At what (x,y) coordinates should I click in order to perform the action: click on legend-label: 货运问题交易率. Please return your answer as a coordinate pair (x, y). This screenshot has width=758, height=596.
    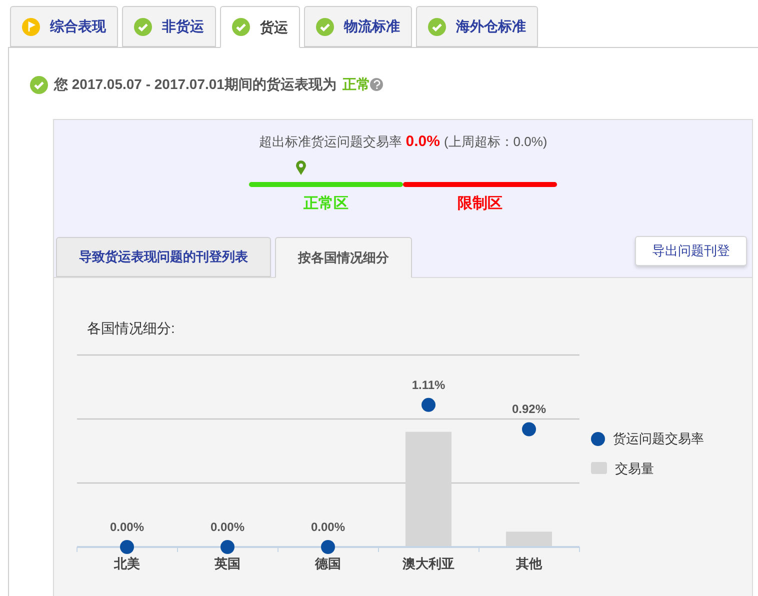
    Looking at the image, I should click on (658, 439).